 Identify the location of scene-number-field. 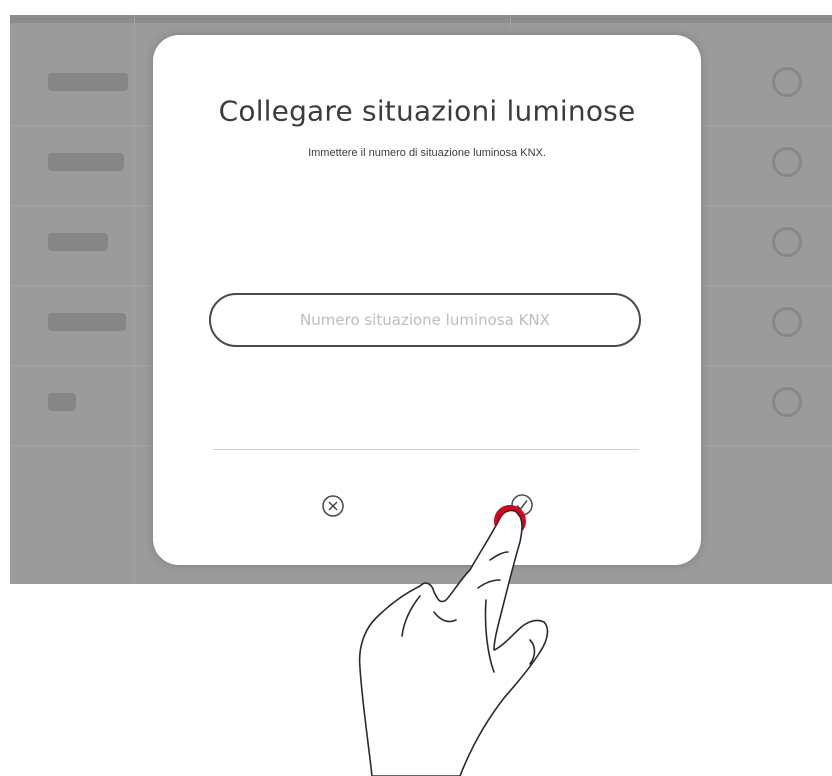
(425, 320).